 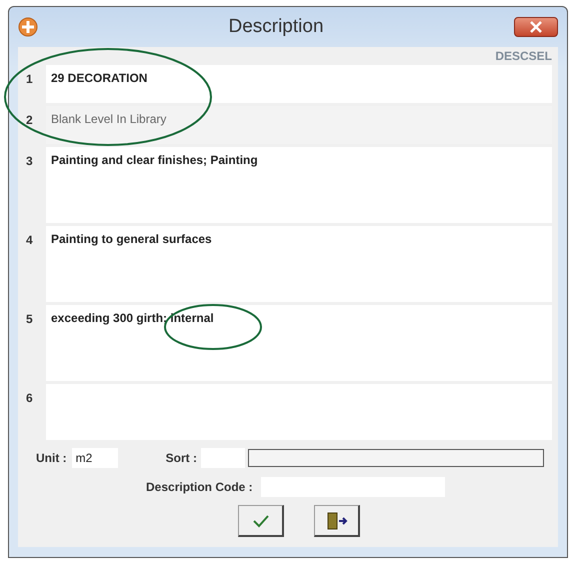 I want to click on unit-label: Unit :, so click(x=51, y=458).